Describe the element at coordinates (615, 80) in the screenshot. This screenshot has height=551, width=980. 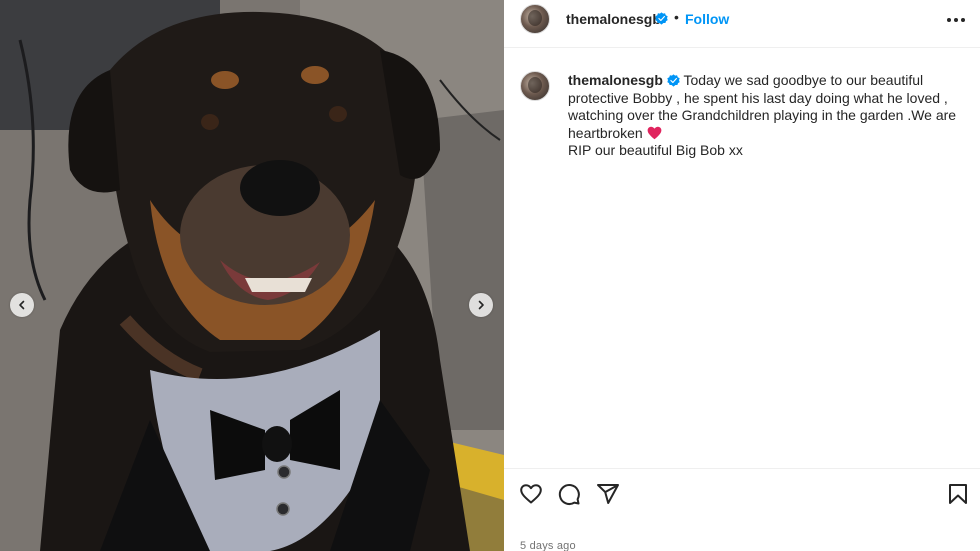
I see `caption-username: themalonesgb` at that location.